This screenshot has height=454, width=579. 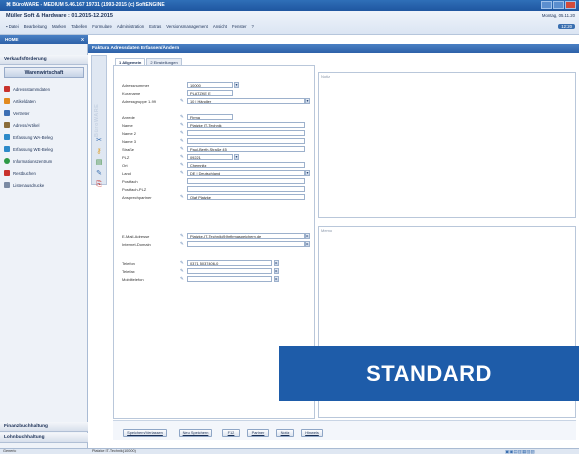 I want to click on label-kurzname: Kurzname, so click(x=131, y=93).